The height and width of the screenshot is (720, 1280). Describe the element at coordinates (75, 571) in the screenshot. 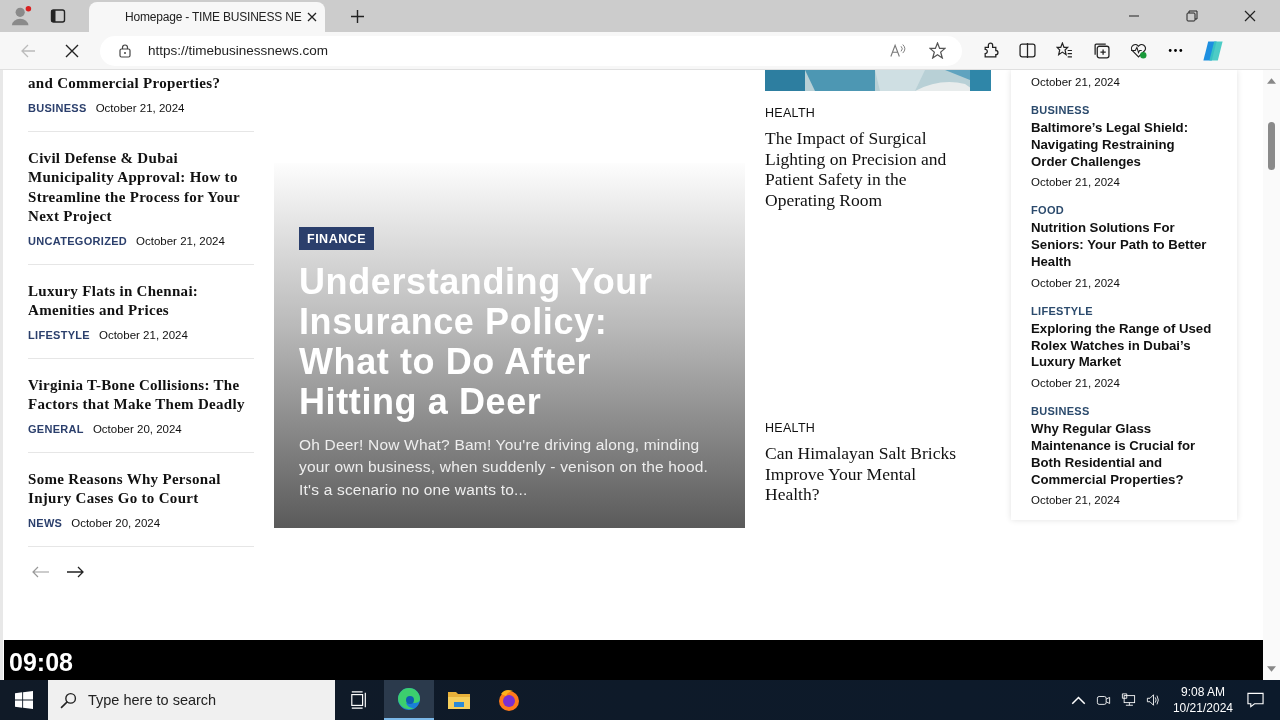

I see `next-arrow-icon` at that location.